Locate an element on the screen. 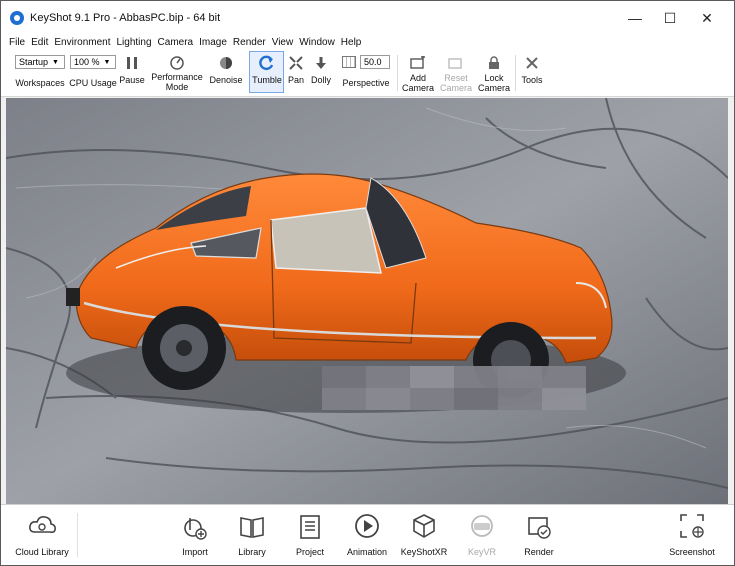 The width and height of the screenshot is (735, 566). minimize-icon: — is located at coordinates (635, 18).